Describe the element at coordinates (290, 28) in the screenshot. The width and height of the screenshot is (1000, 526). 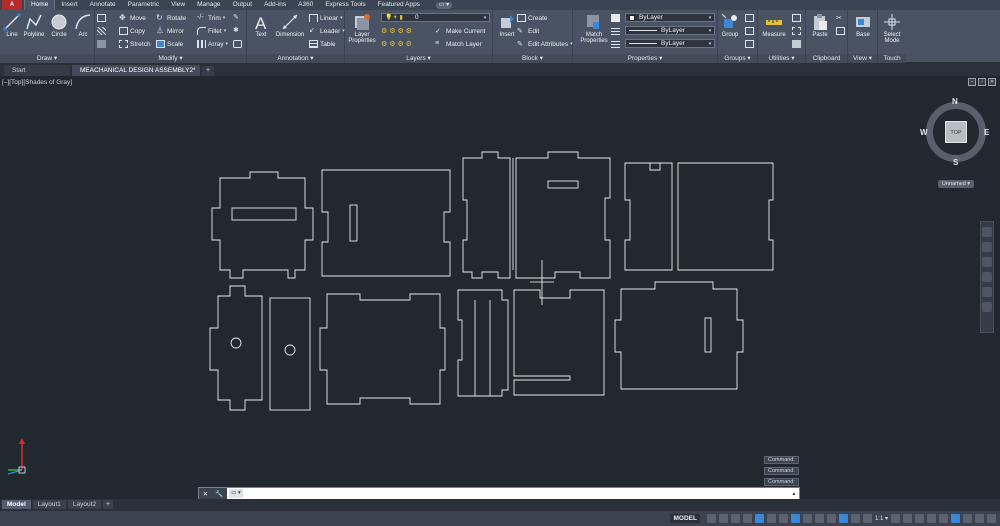
I see `dimension-button: Dimension` at that location.